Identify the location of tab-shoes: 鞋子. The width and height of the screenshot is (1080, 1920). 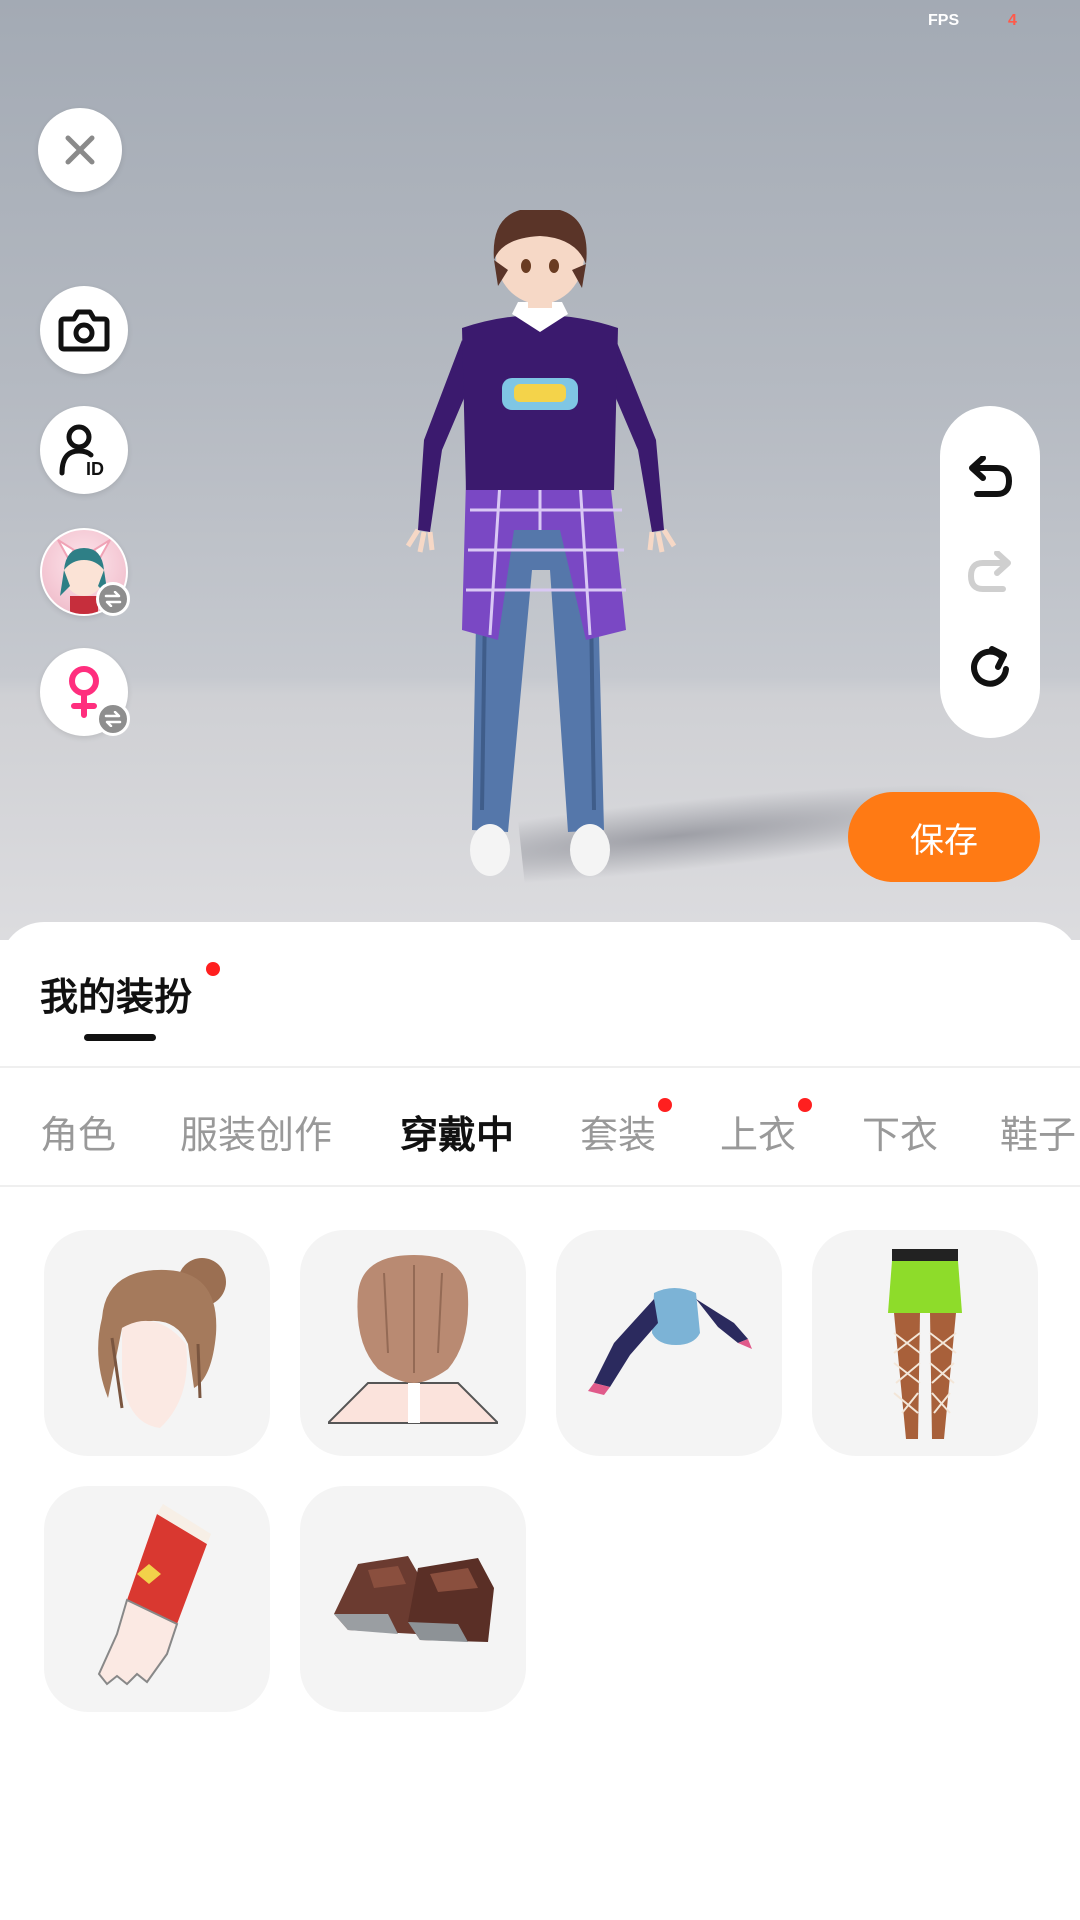
(1038, 1131).